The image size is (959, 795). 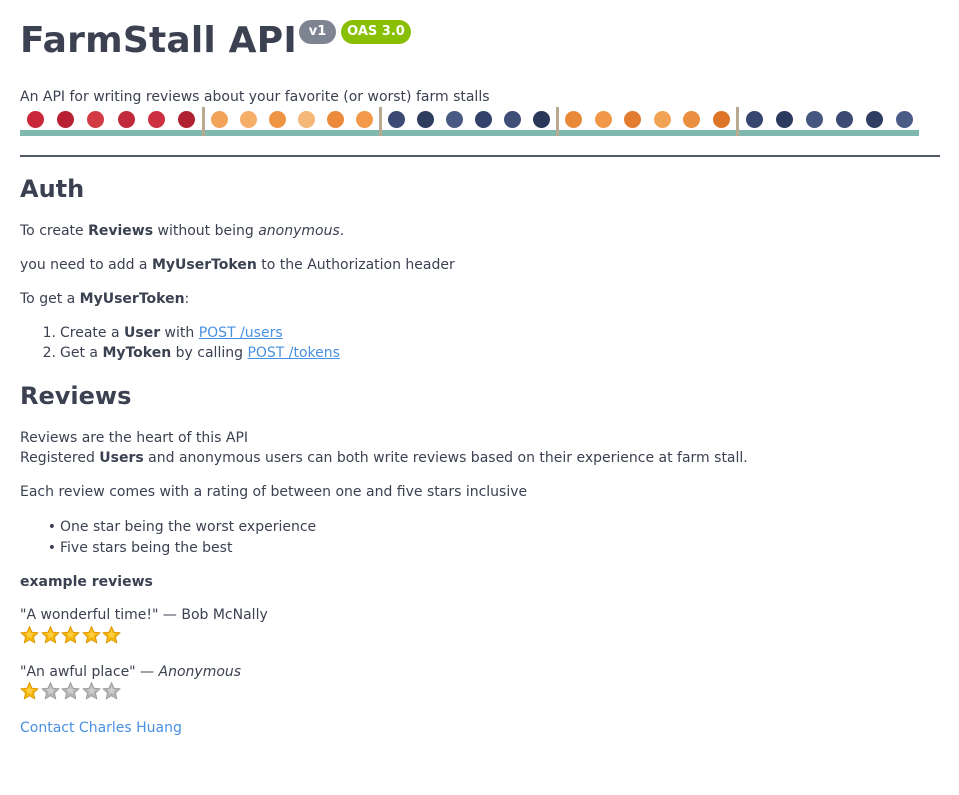 I want to click on raspberry-basket, so click(x=111, y=121).